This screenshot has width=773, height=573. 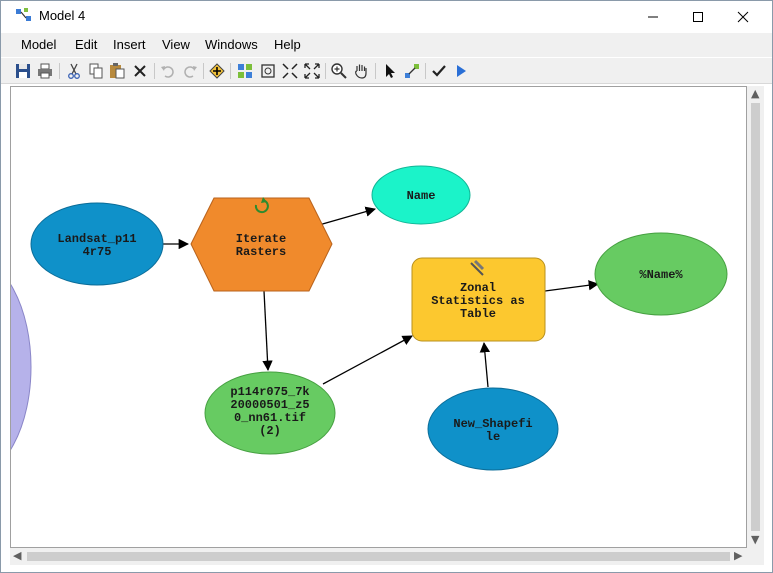 I want to click on menu-view: View, so click(x=176, y=44).